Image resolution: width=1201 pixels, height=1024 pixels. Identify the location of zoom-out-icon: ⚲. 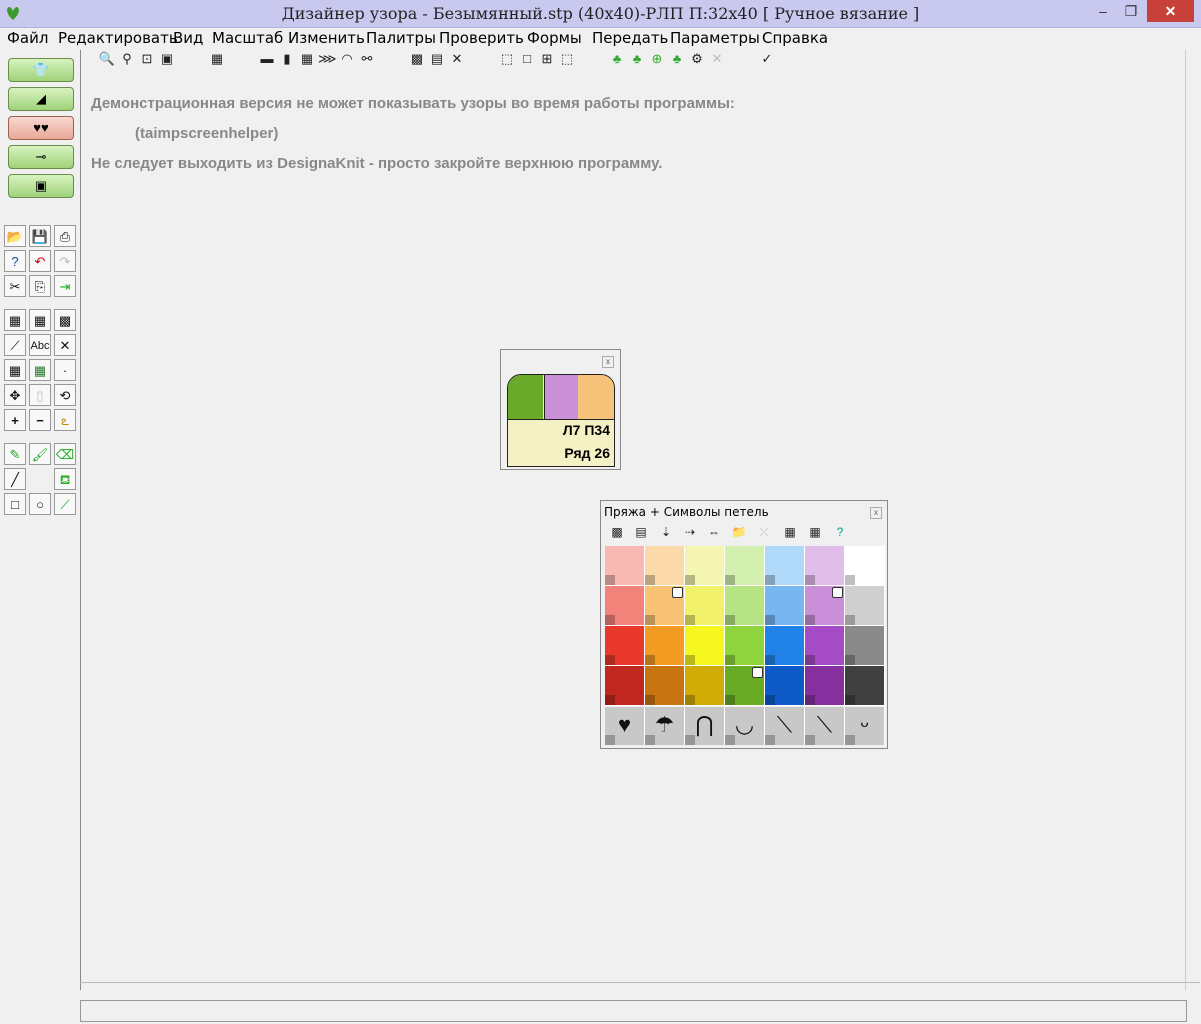
(127, 59).